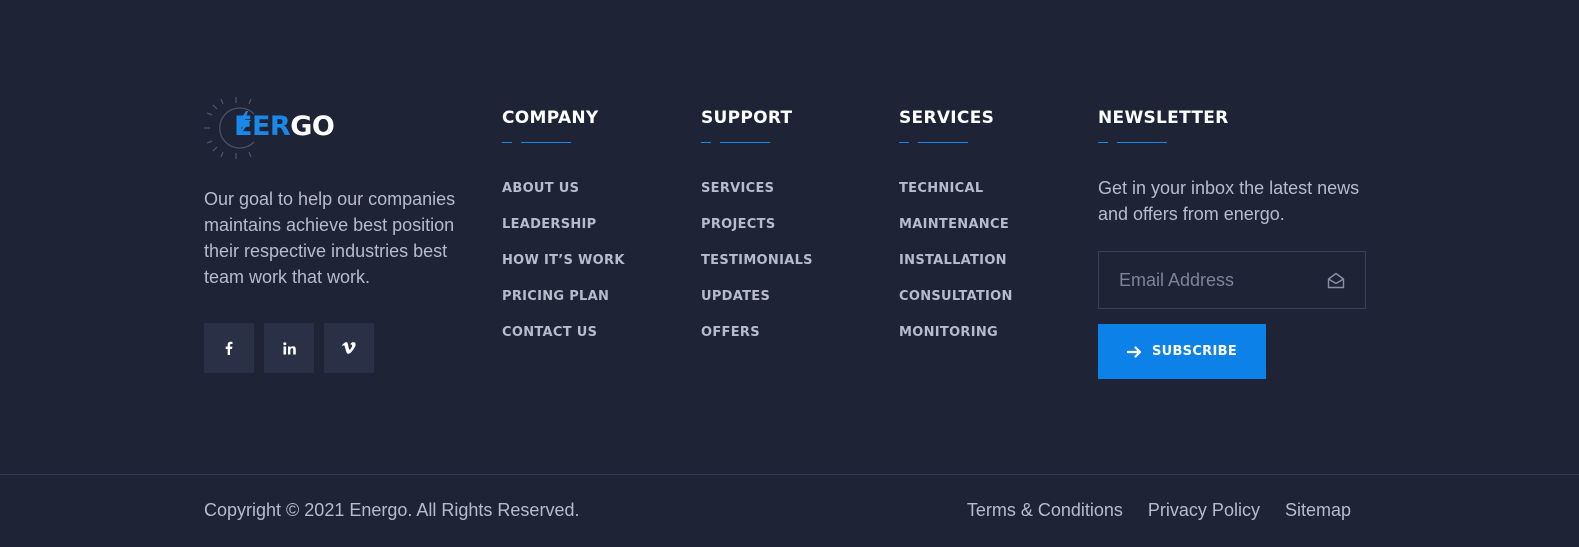  I want to click on link-updates: UPDATES, so click(757, 308).